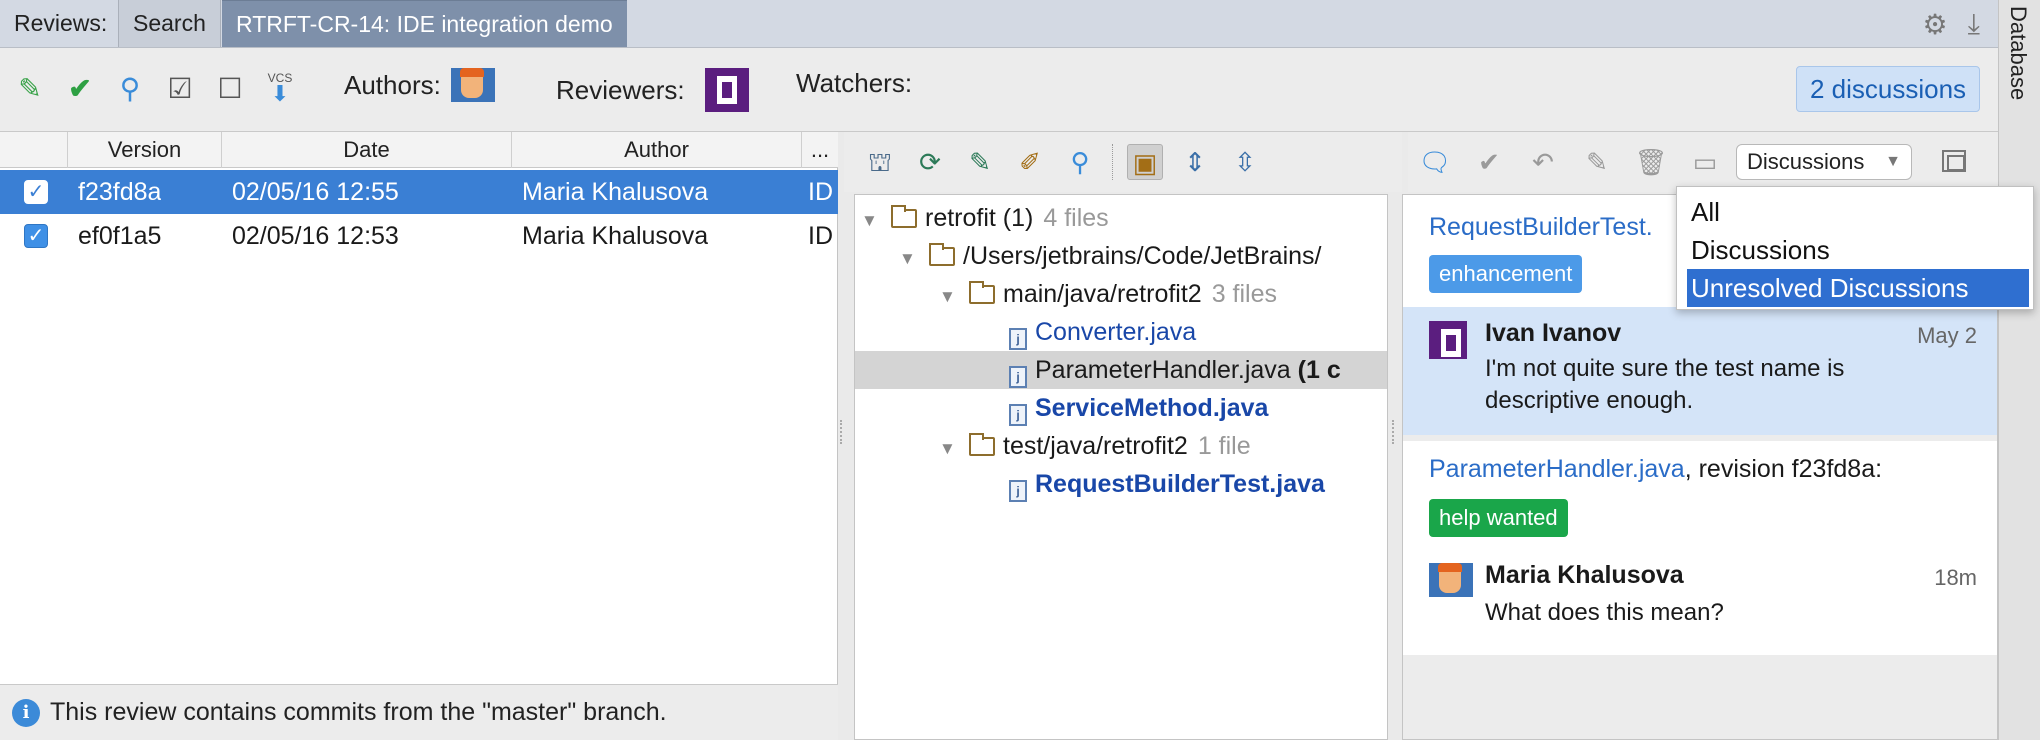 This screenshot has width=2040, height=740. Describe the element at coordinates (155, 88) in the screenshot. I see `toolbar-icons: ✎ ✔ ⚲ ☑ ☐ VCS ⬇` at that location.